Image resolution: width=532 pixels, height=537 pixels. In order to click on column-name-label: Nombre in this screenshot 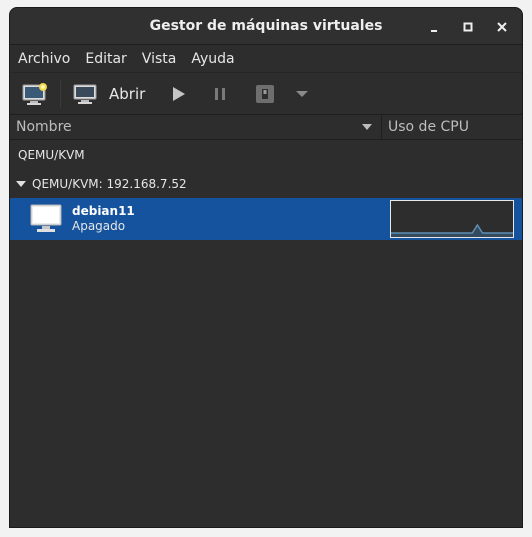, I will do `click(44, 127)`.